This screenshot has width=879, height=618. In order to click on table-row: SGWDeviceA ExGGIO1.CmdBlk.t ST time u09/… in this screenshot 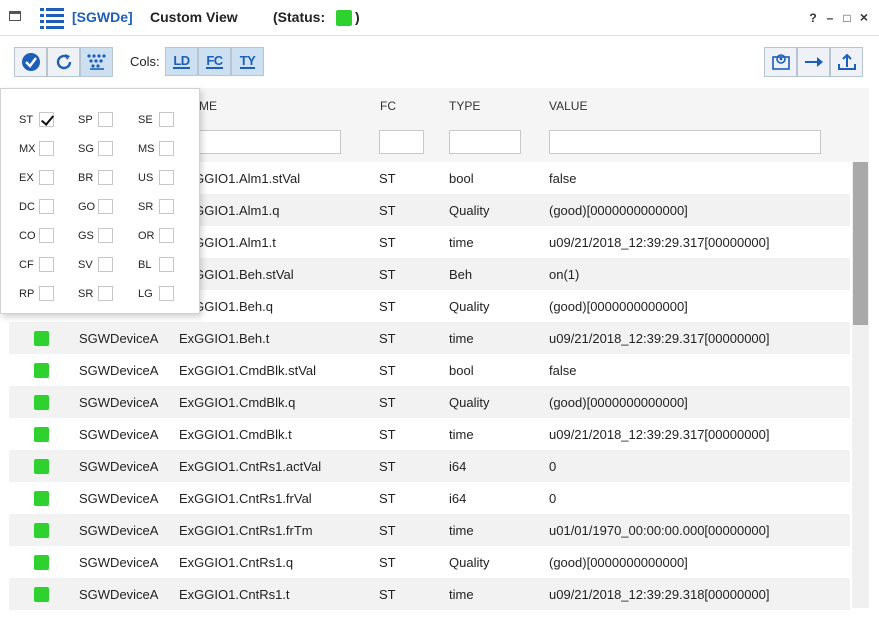, I will do `click(429, 434)`.